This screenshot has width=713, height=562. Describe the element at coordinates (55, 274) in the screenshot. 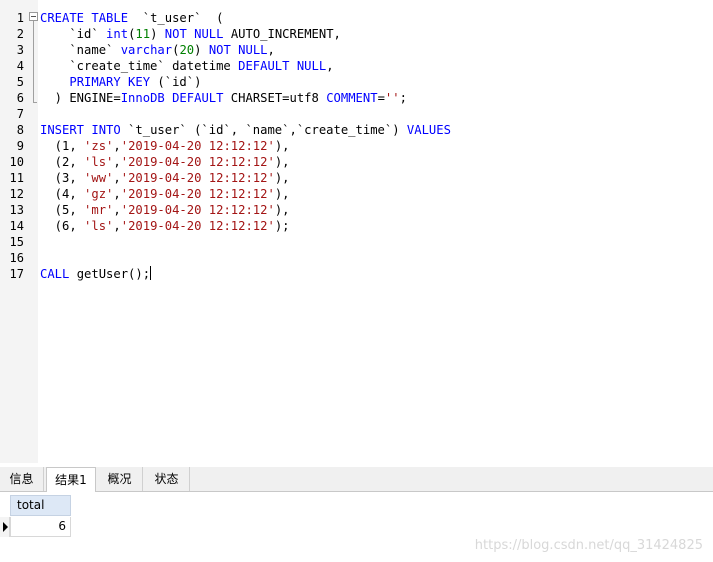

I see `code-token: CALL` at that location.